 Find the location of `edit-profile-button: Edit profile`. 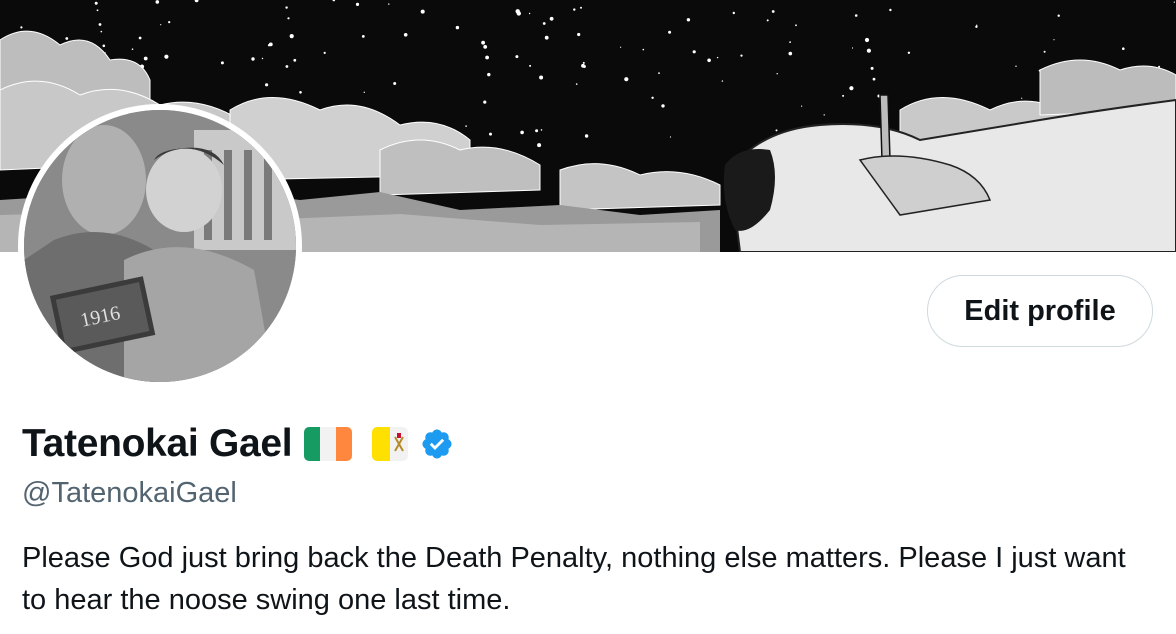

edit-profile-button: Edit profile is located at coordinates (1040, 311).